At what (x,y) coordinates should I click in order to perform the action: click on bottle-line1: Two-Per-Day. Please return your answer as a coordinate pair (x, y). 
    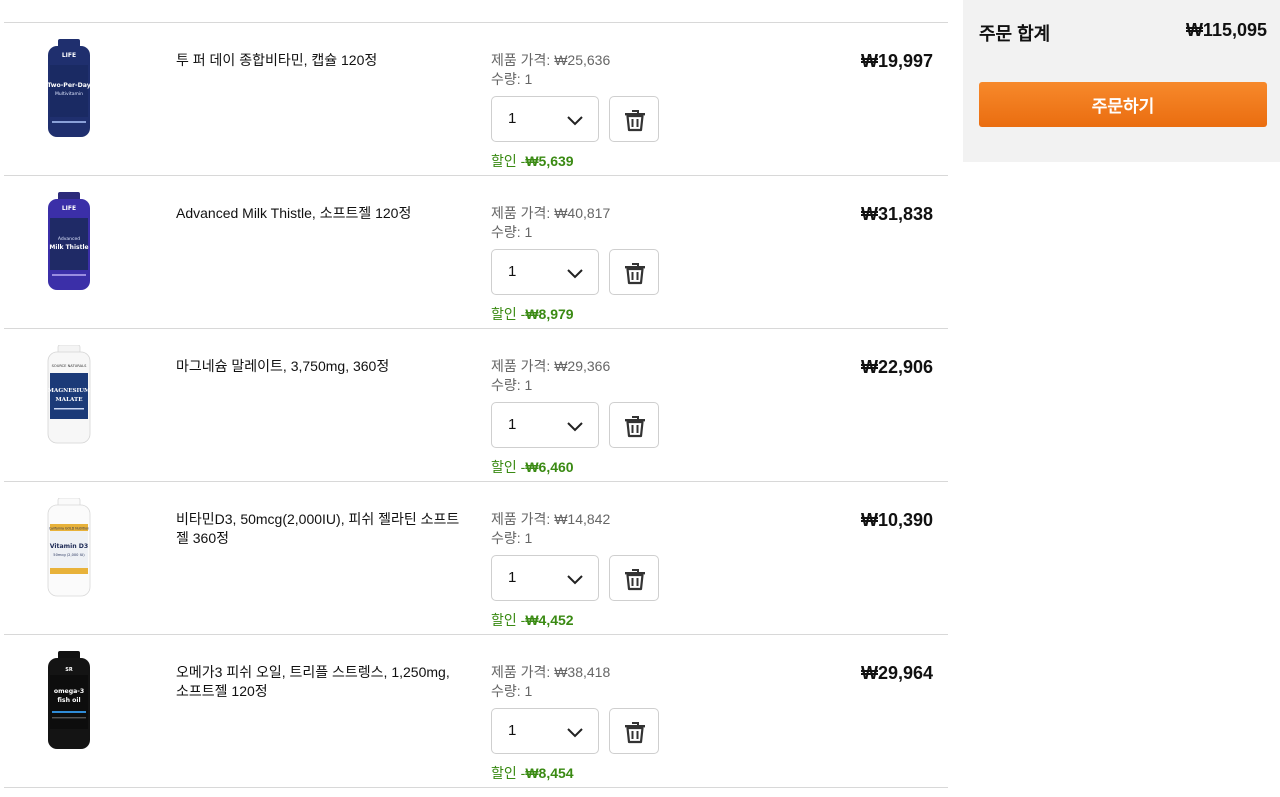
    Looking at the image, I should click on (69, 85).